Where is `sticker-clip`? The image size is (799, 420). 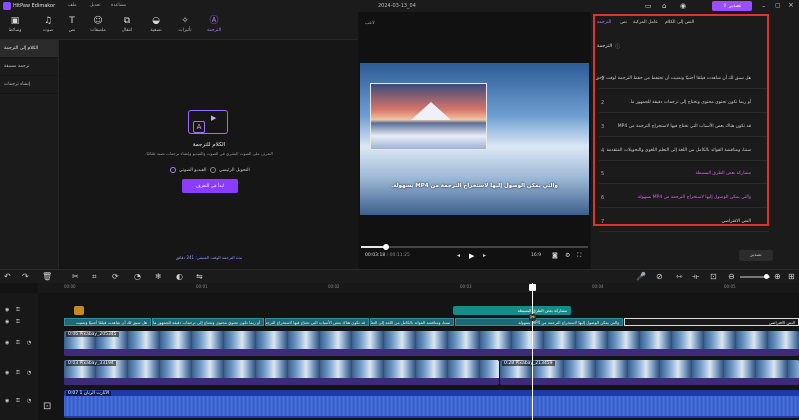
sticker-clip is located at coordinates (79, 310).